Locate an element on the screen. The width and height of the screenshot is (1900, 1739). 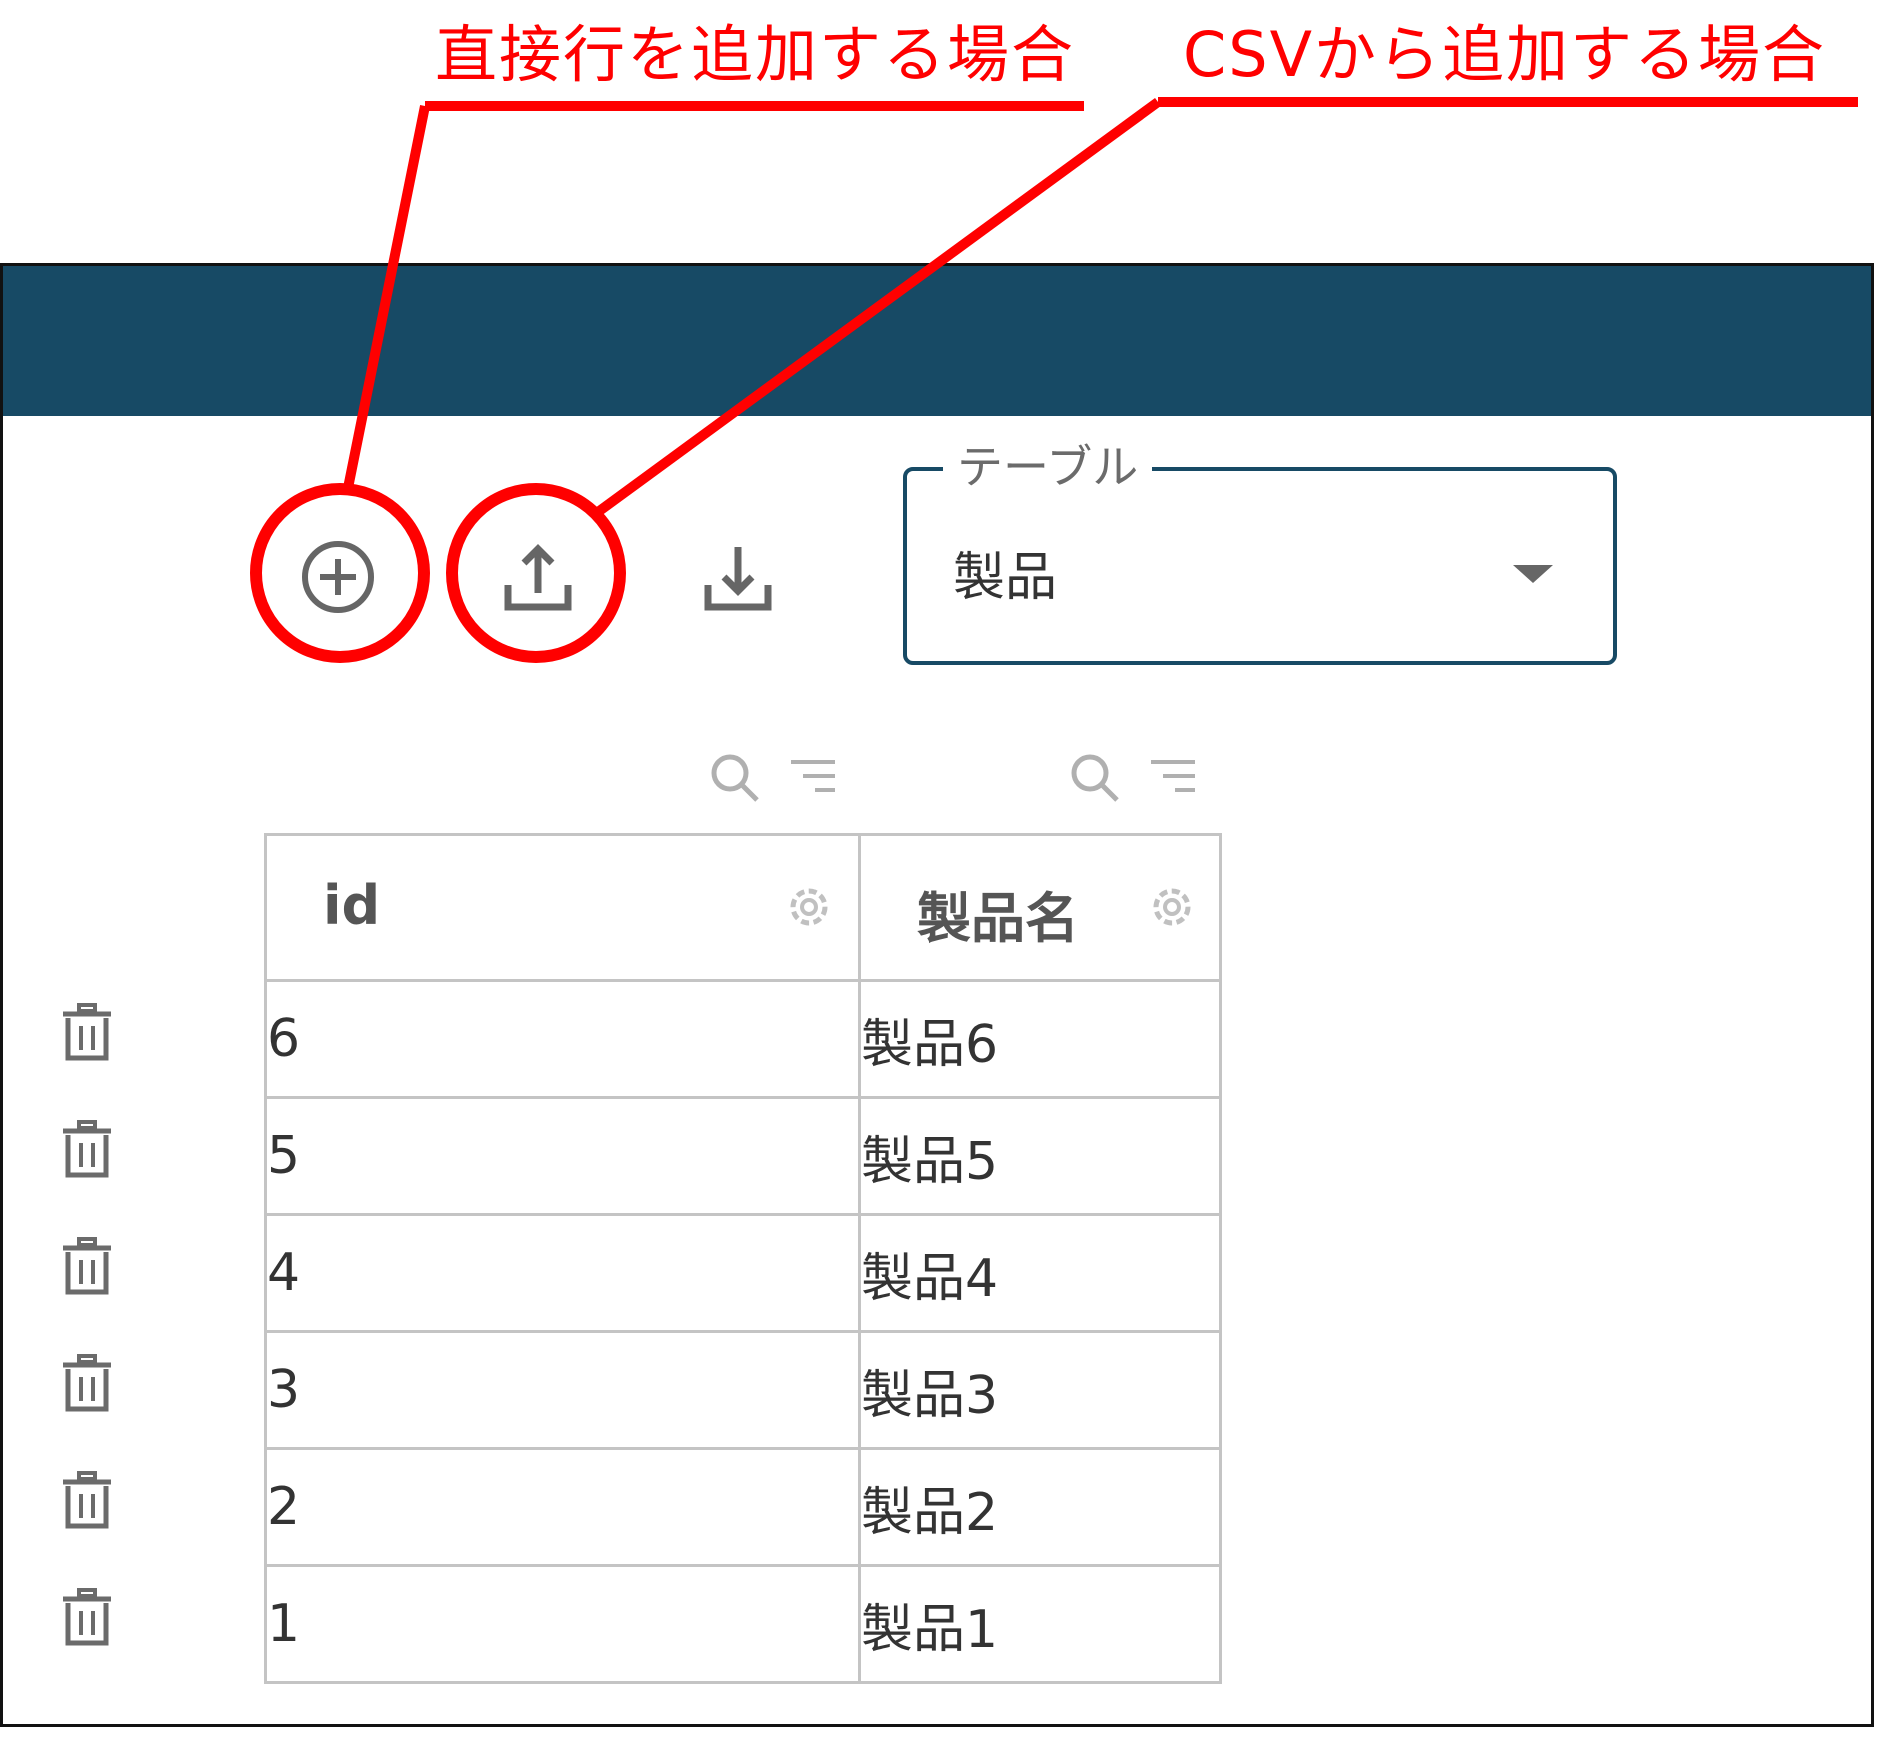
dropdown-arrow-icon is located at coordinates (1533, 574).